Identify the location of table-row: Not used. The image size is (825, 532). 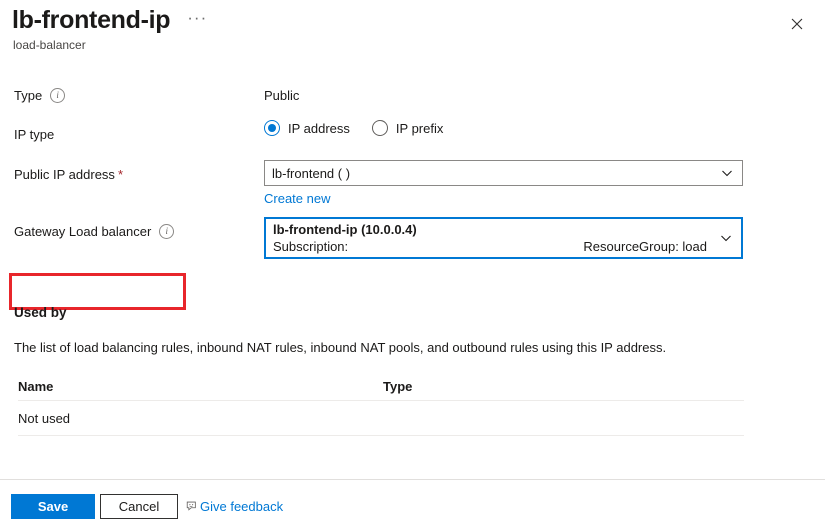
(381, 418).